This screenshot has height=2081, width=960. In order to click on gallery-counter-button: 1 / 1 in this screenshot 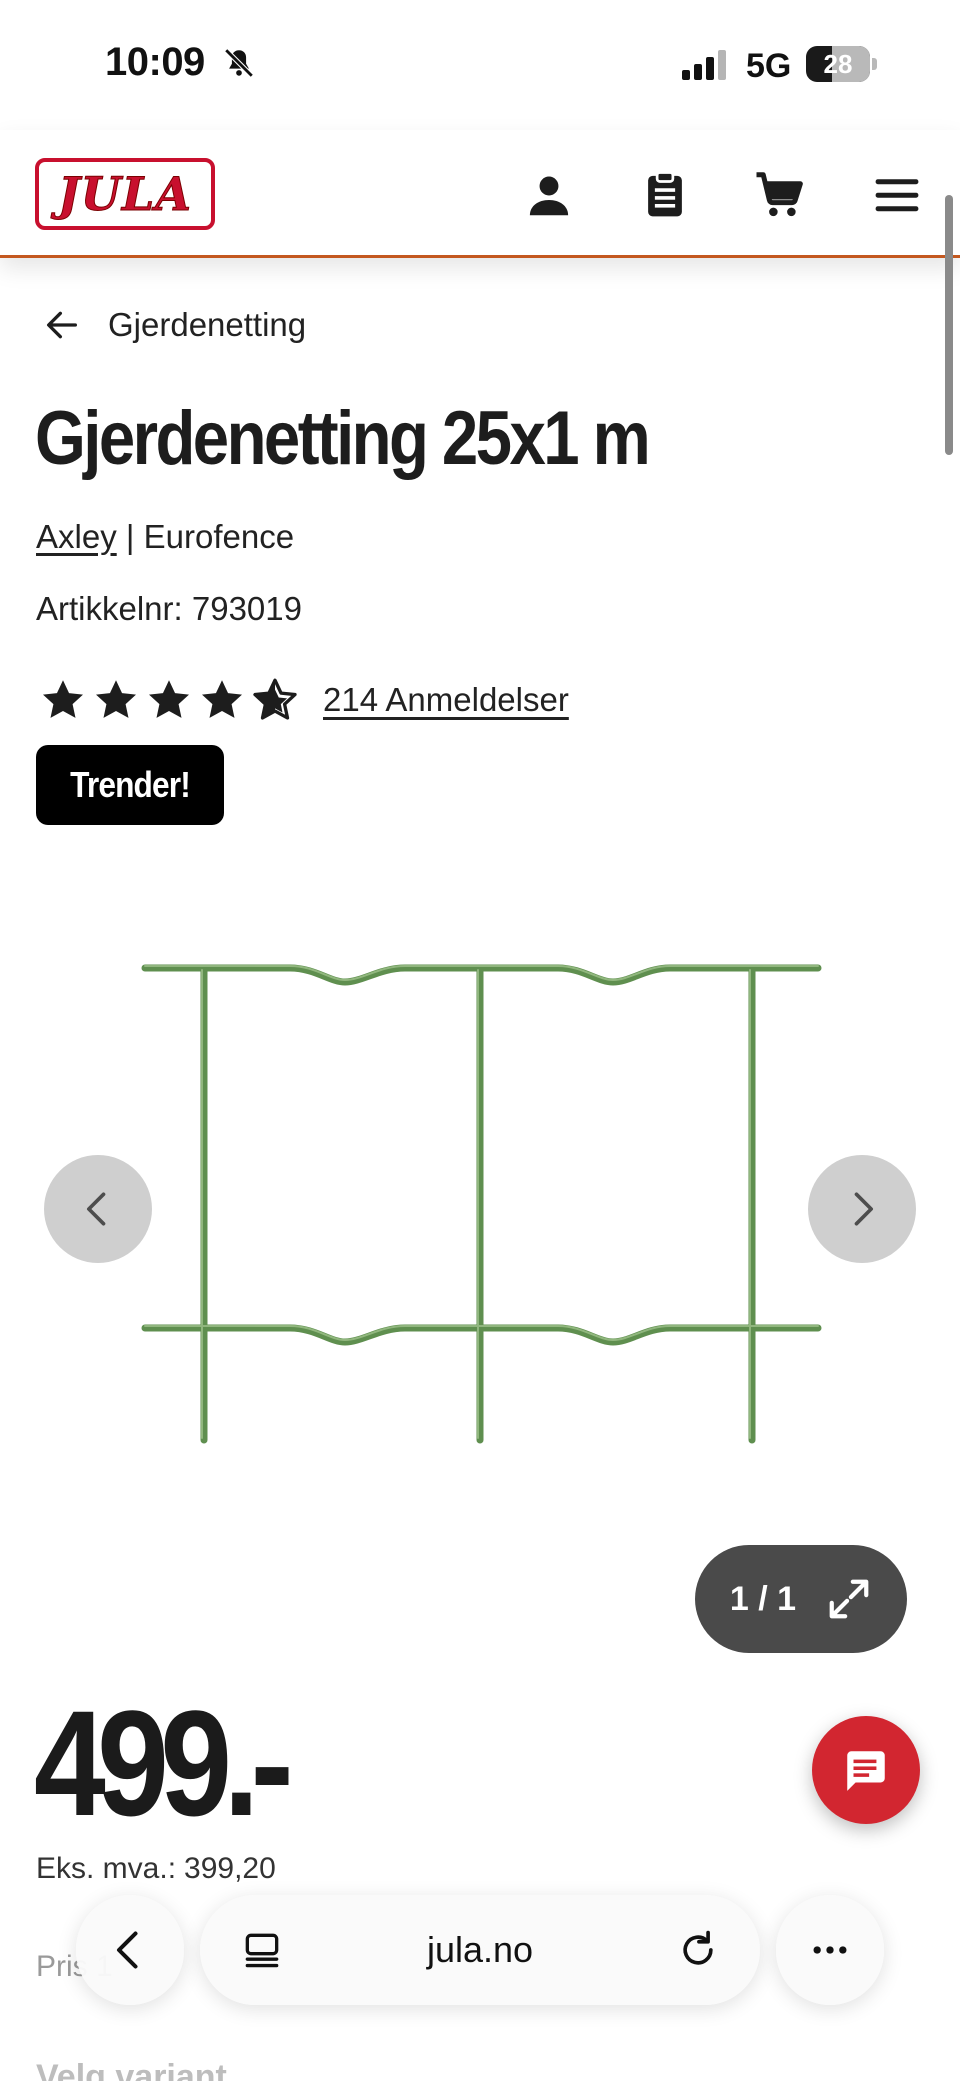, I will do `click(801, 1599)`.